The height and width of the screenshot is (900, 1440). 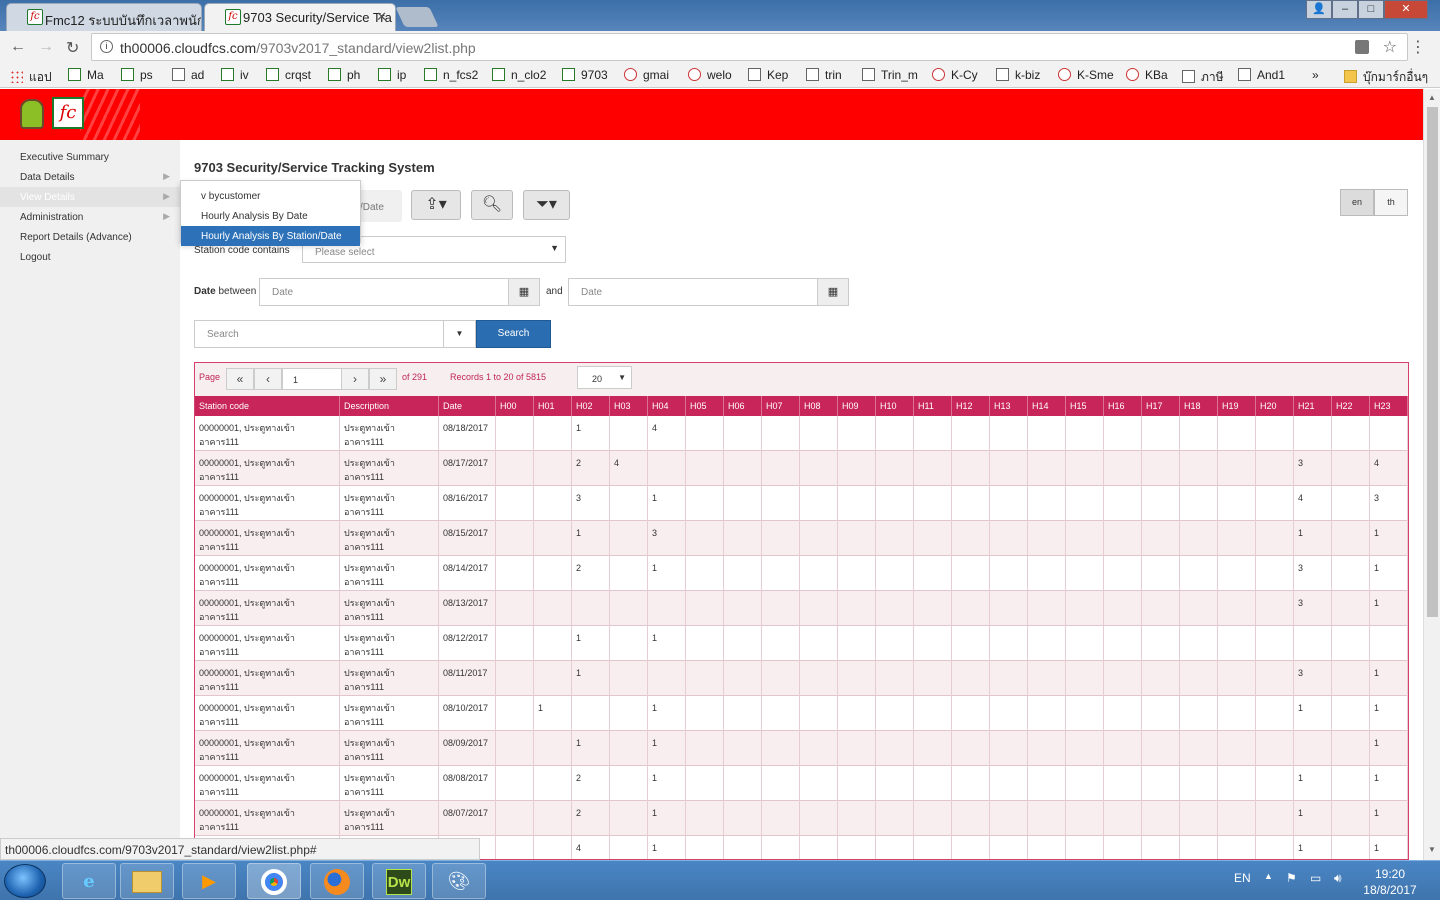 I want to click on last-page-icon: », so click(x=383, y=379).